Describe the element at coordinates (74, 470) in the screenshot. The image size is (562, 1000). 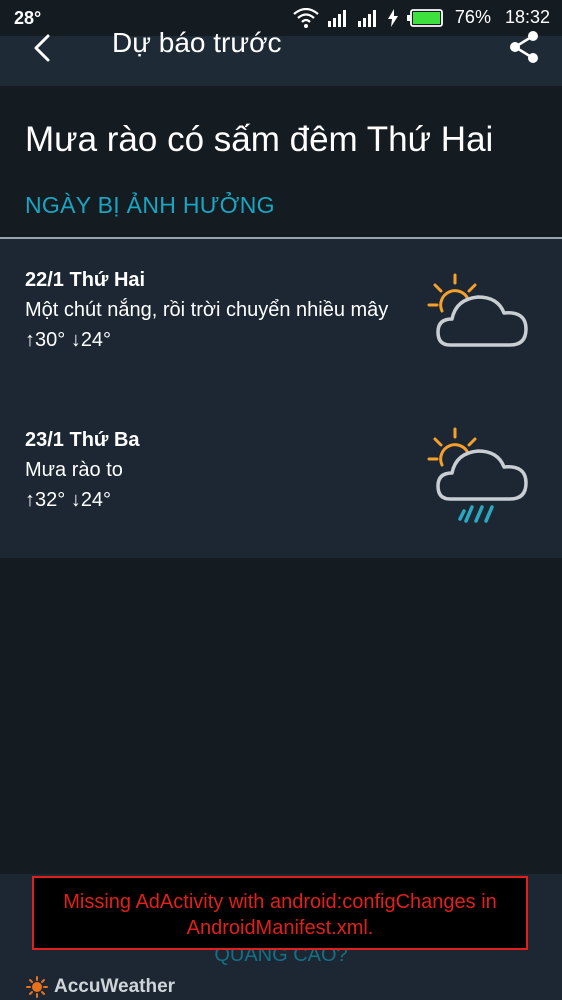
I see `day-description: Mưa rào to` at that location.